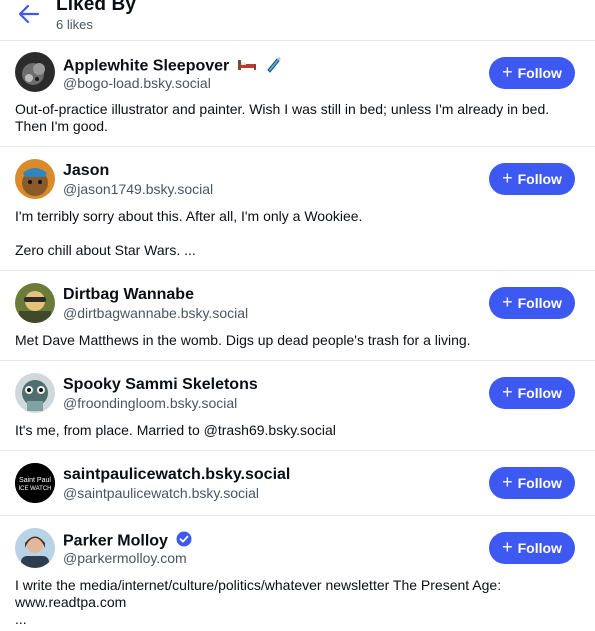 This screenshot has height=631, width=595. What do you see at coordinates (35, 480) in the screenshot?
I see `svg-text: Saint Paul` at bounding box center [35, 480].